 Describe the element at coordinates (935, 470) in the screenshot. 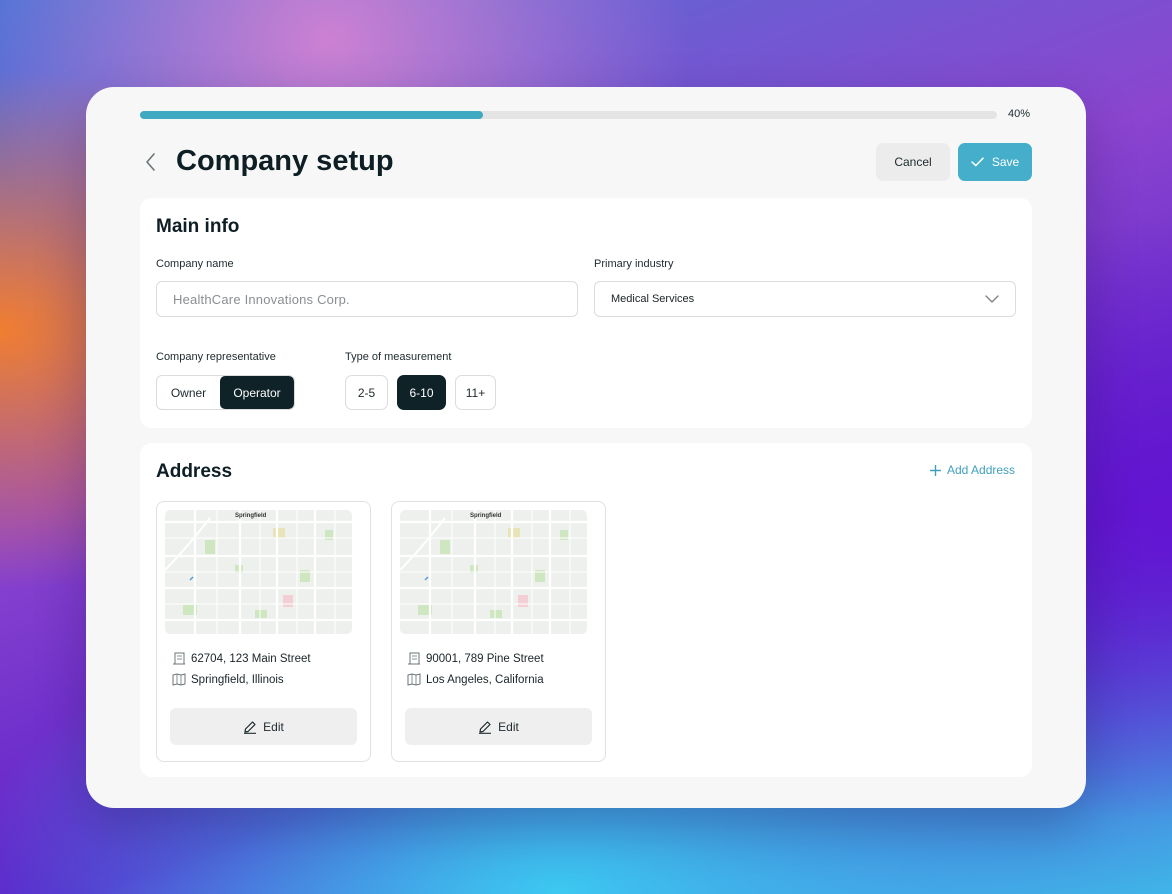

I see `plus-icon` at that location.